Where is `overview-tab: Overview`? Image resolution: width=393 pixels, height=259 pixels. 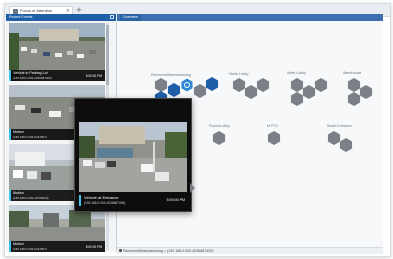 overview-tab: Overview is located at coordinates (130, 17).